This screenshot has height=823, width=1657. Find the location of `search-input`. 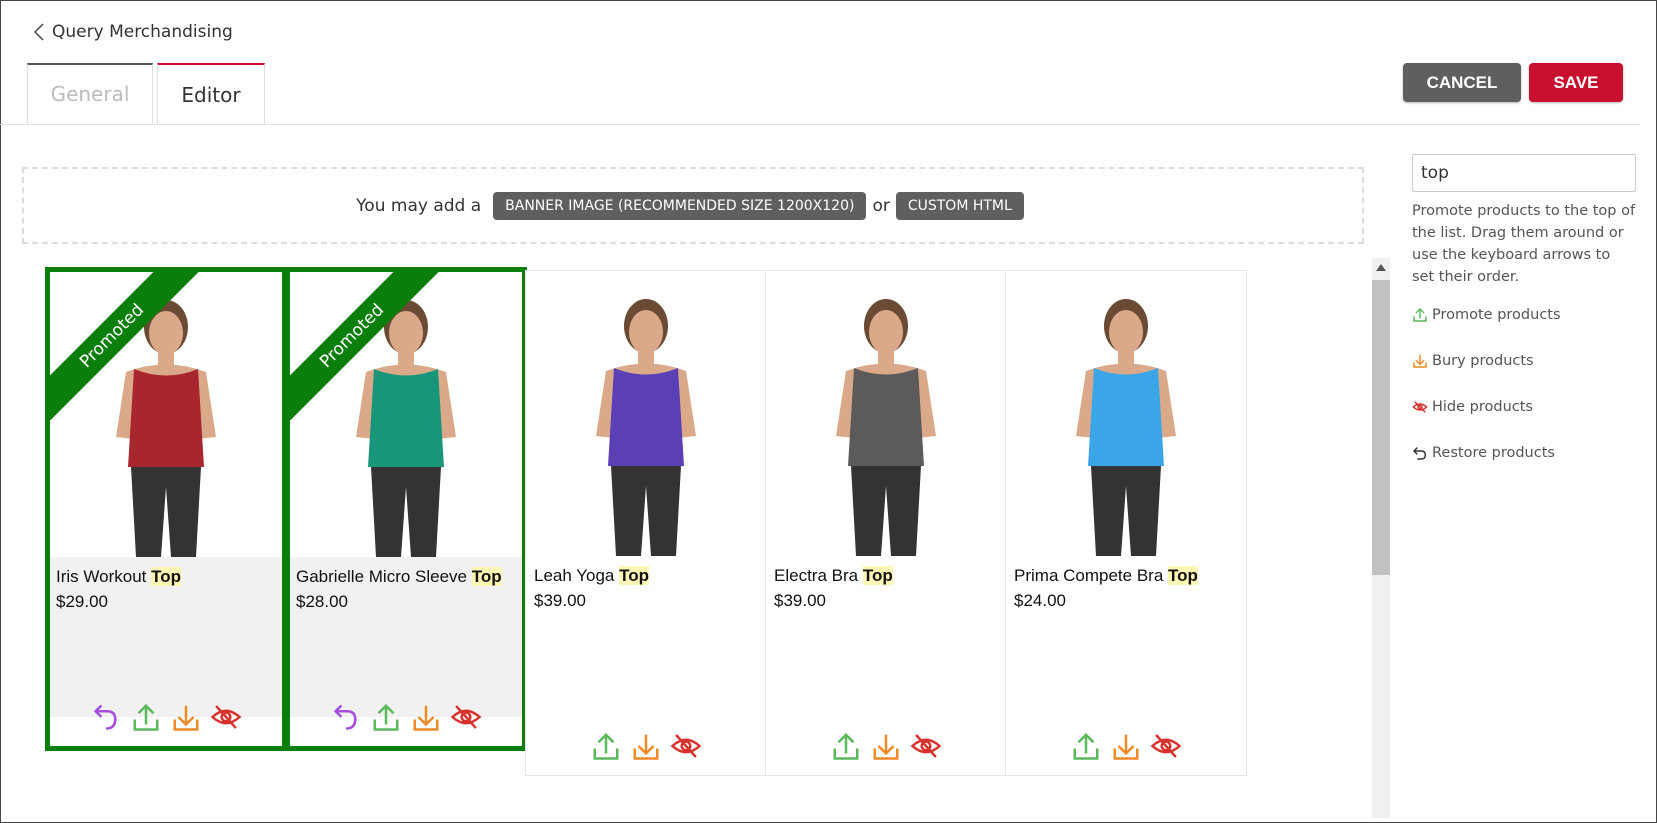

search-input is located at coordinates (1524, 173).